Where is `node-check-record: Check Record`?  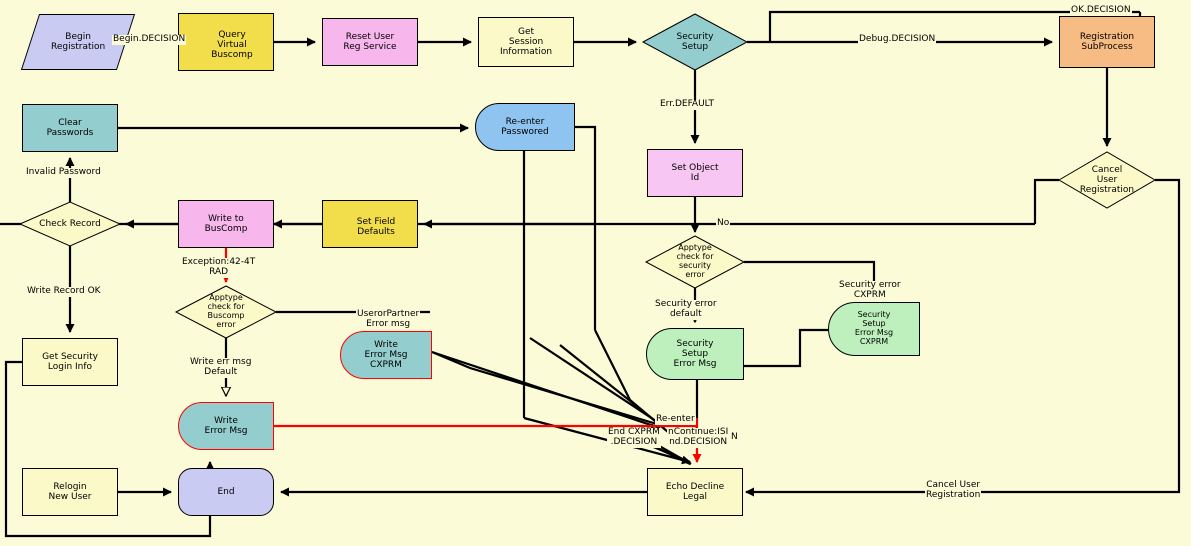 node-check-record: Check Record is located at coordinates (70, 224).